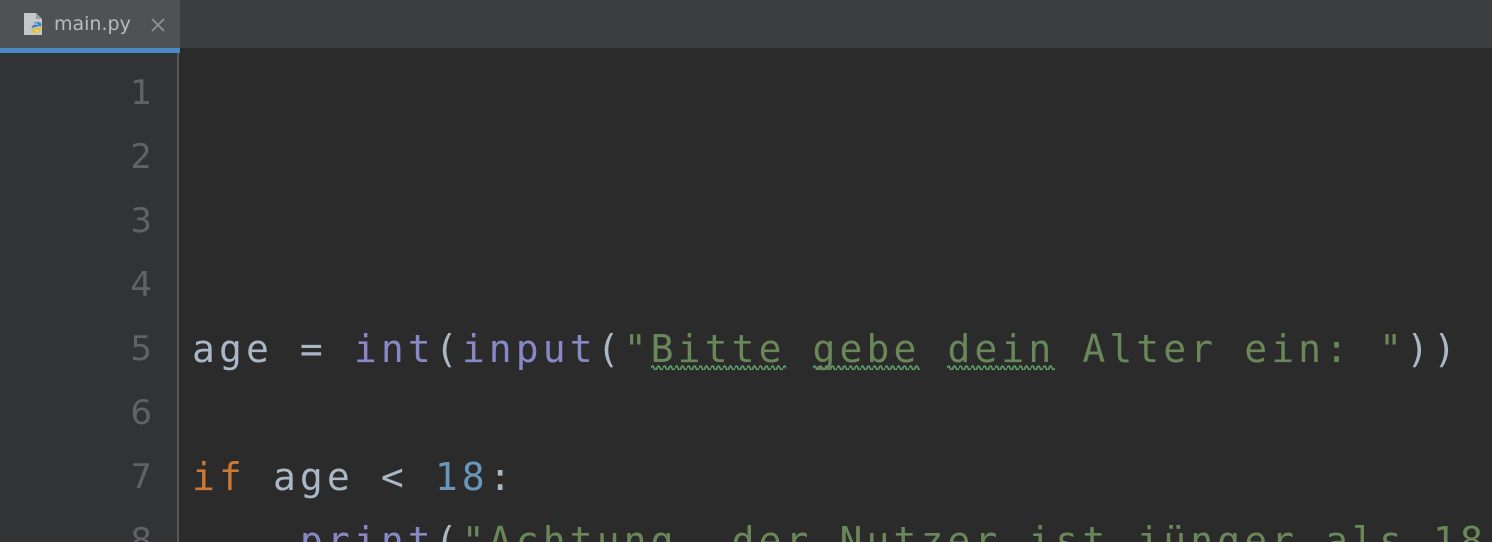 Image resolution: width=1492 pixels, height=542 pixels. Describe the element at coordinates (920, 530) in the screenshot. I see `misspelled-word: Nutzer` at that location.